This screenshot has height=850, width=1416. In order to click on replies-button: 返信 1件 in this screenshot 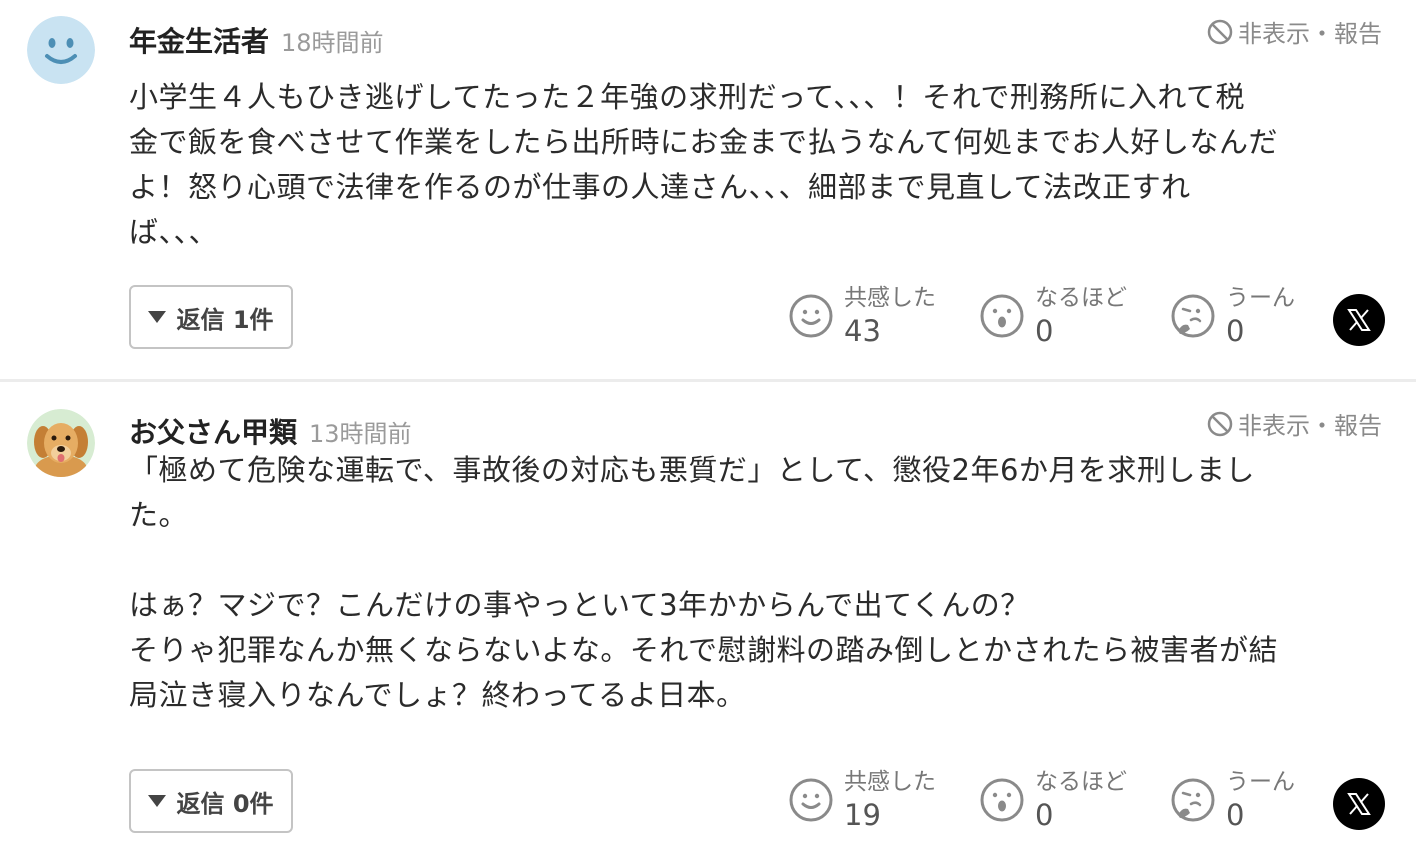, I will do `click(211, 317)`.